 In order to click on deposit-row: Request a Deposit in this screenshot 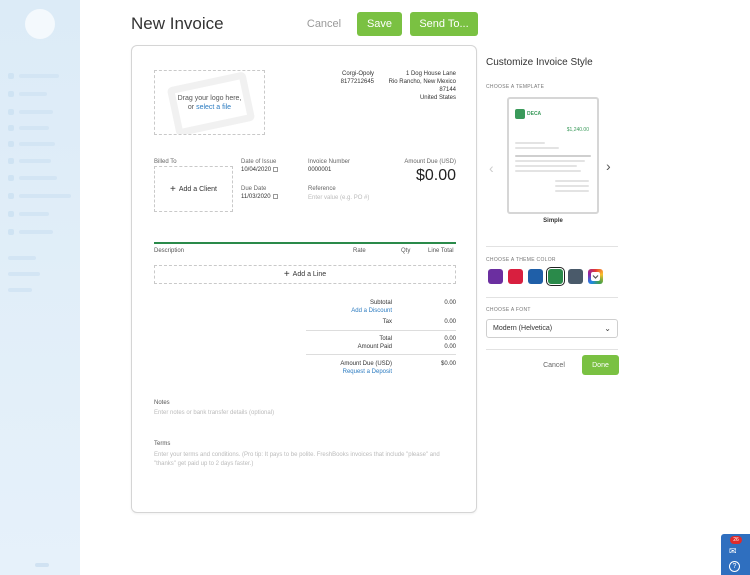, I will do `click(381, 373)`.